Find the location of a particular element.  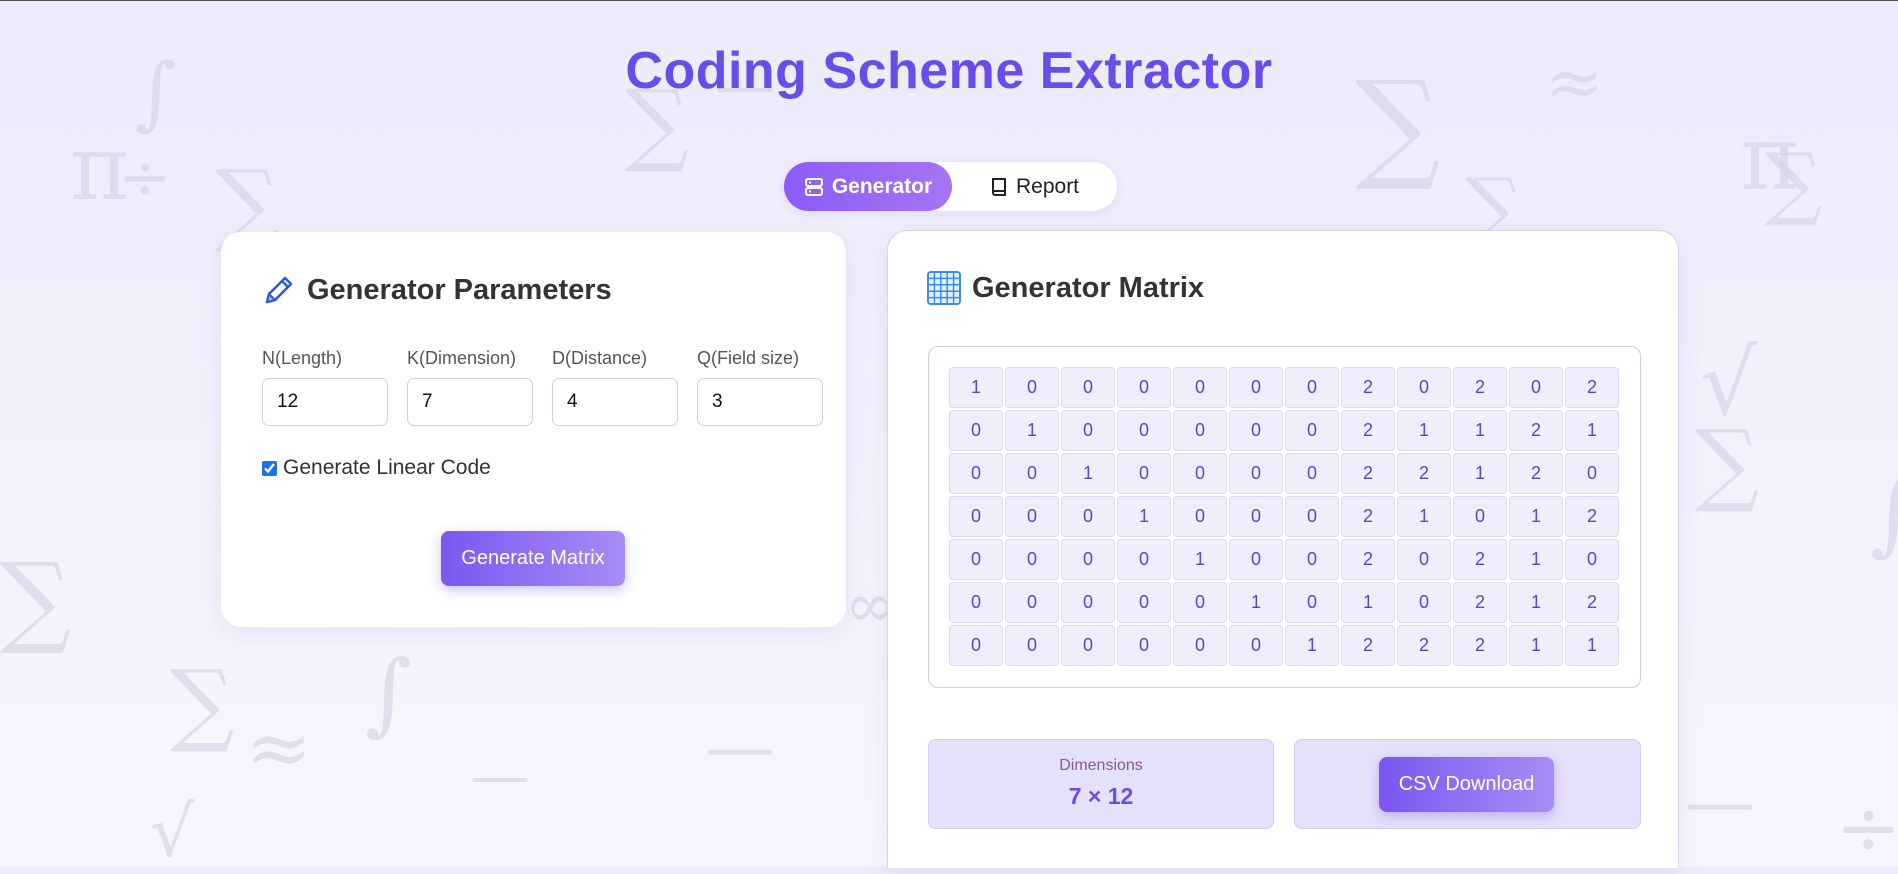

k-dimension-input is located at coordinates (470, 402).